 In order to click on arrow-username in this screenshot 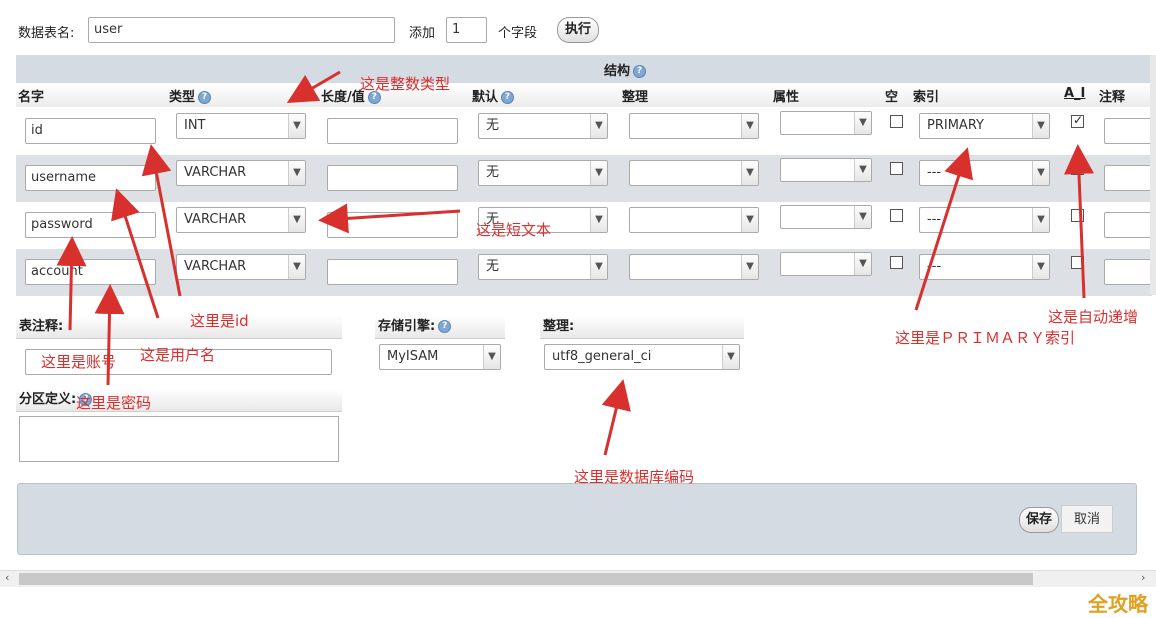, I will do `click(135, 253)`.